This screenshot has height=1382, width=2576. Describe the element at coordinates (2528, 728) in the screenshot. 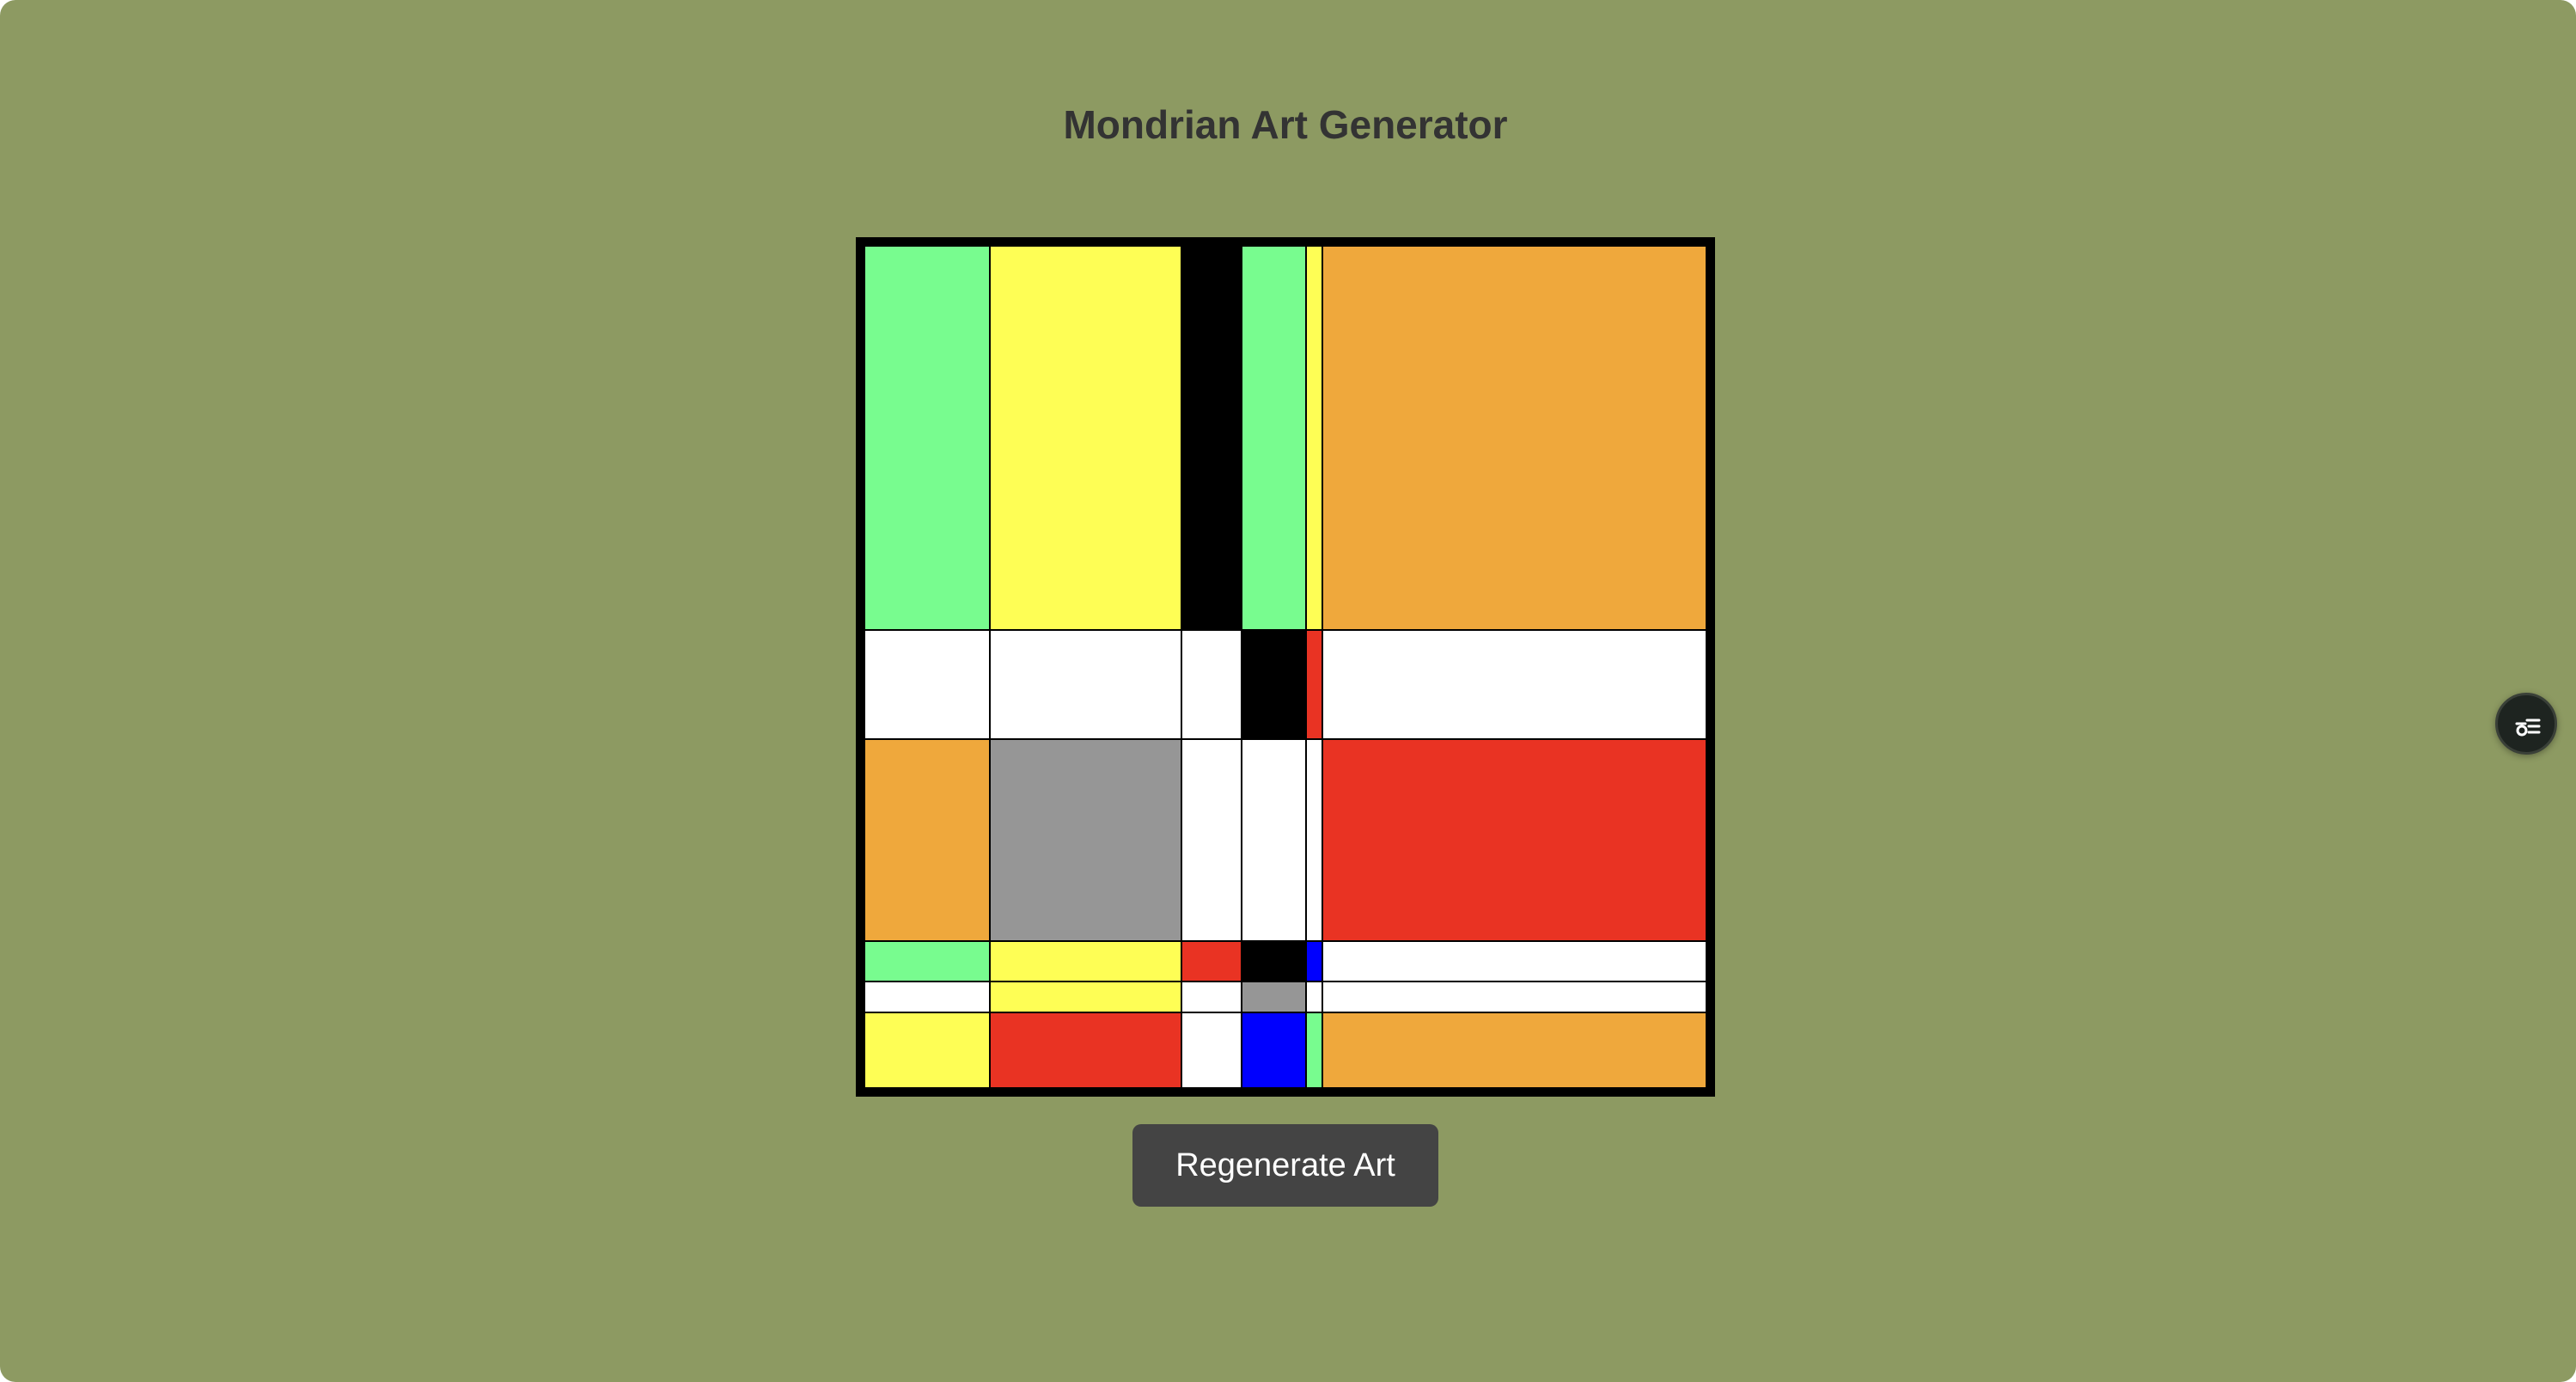

I see `settings-list-icon` at that location.